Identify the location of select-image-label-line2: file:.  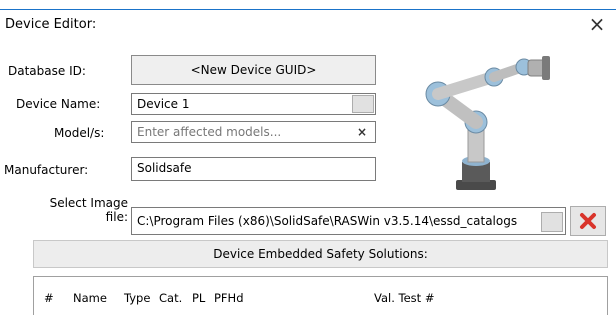
(116, 217).